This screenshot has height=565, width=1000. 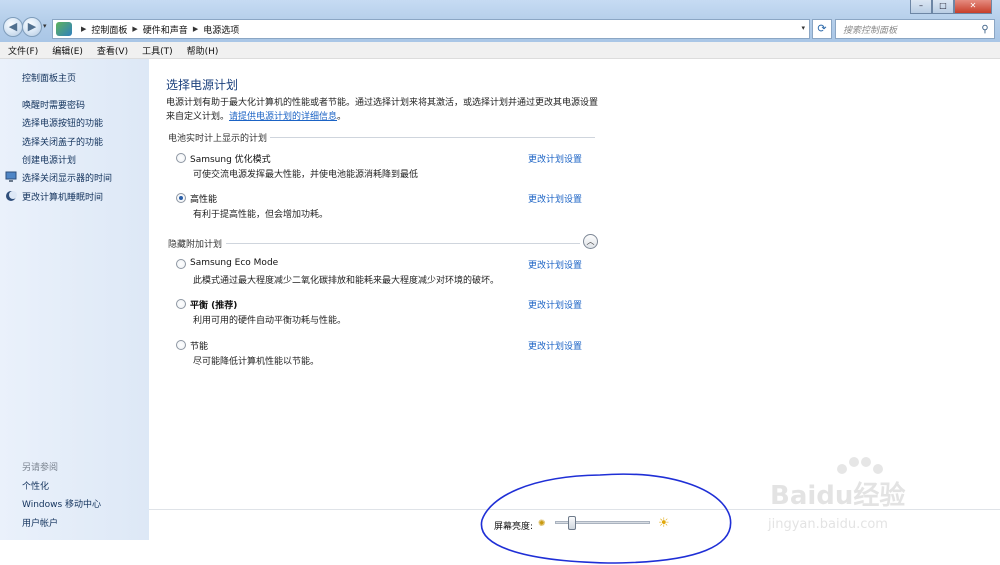 I want to click on sidebar-item-create-plan: 创建电源计划, so click(x=49, y=159).